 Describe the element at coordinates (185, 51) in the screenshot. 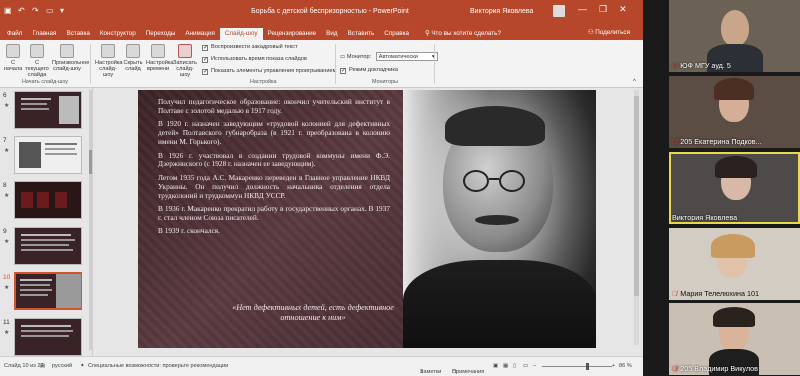

I see `record-icon` at that location.